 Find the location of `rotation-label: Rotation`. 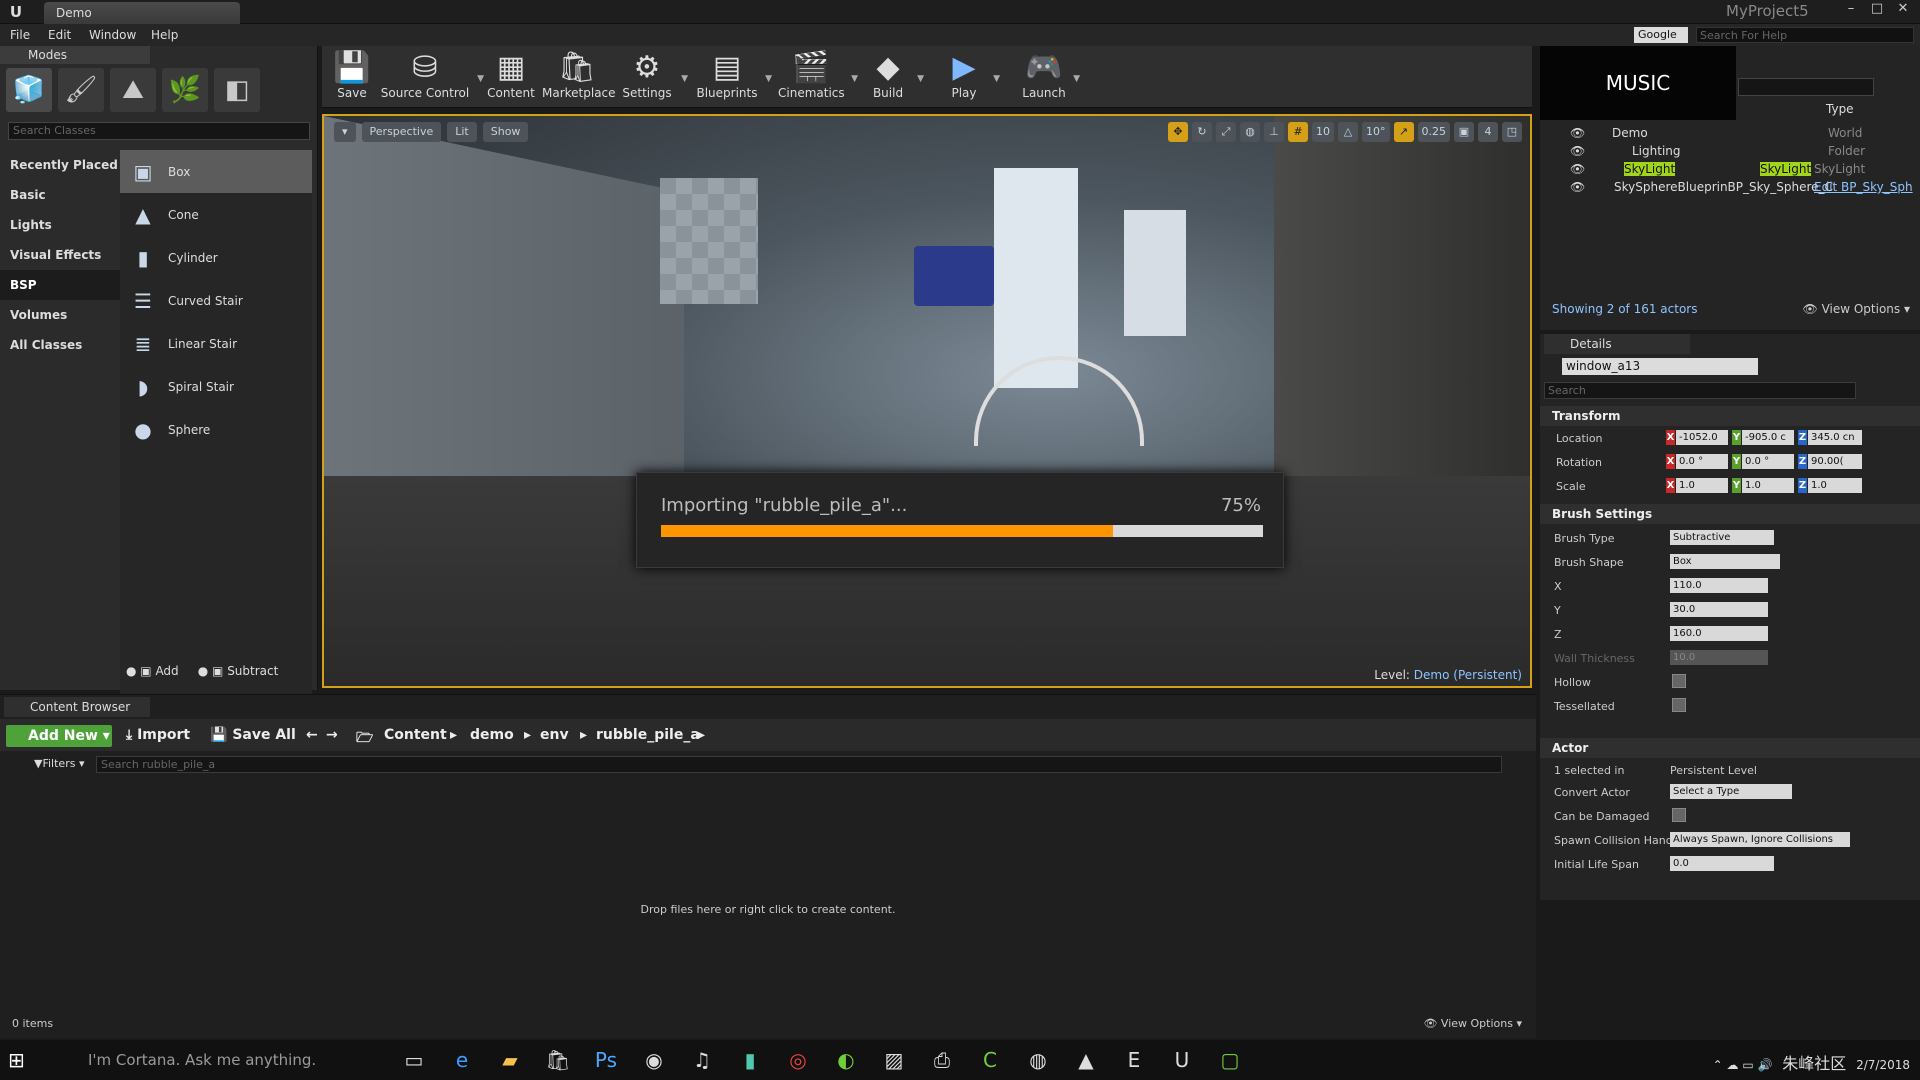

rotation-label: Rotation is located at coordinates (1579, 462).